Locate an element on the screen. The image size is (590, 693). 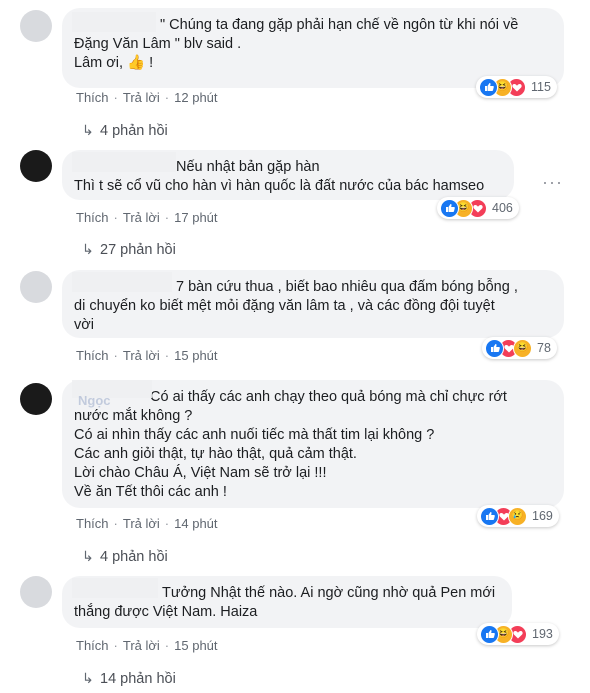
haha-icon: 😆 is located at coordinates (522, 348).